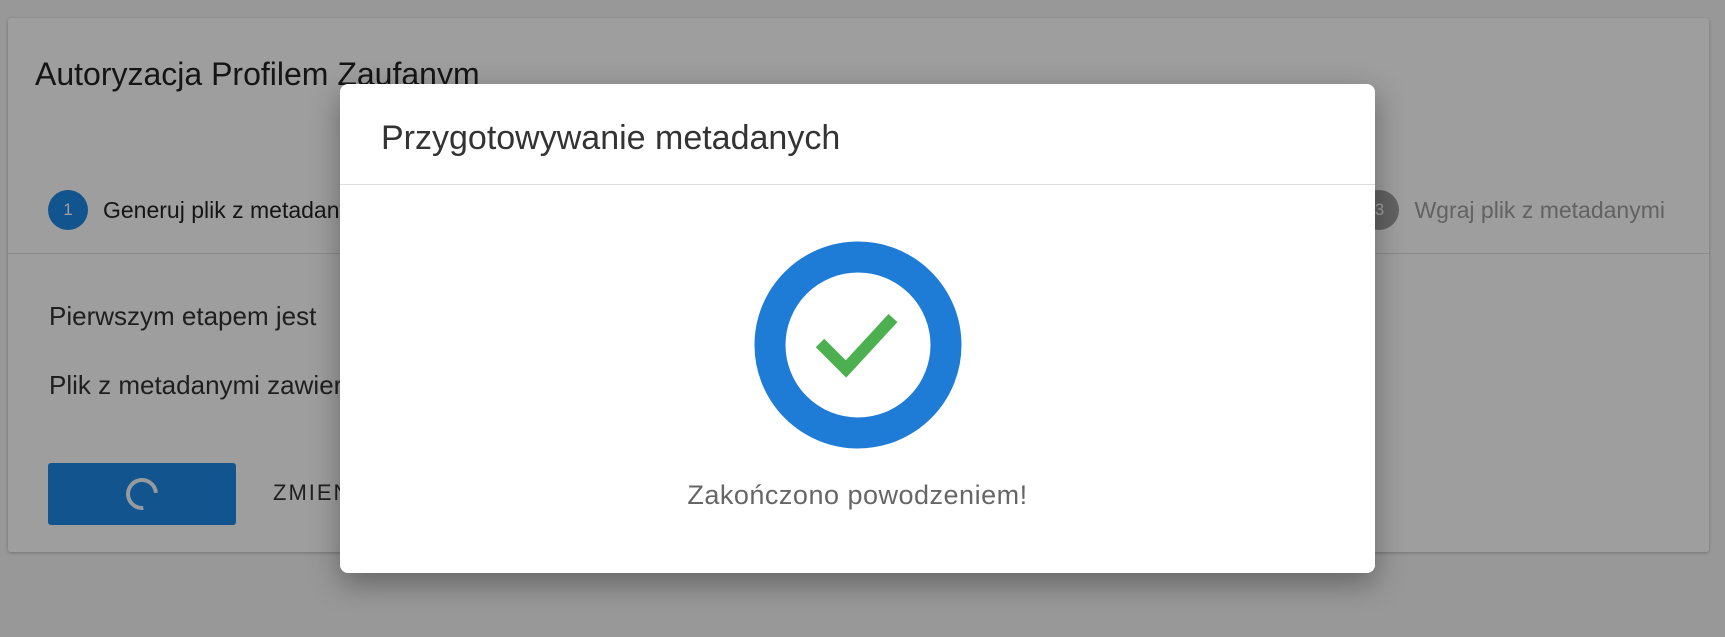  Describe the element at coordinates (611, 138) in the screenshot. I see `dialog-title: Przygotowywanie metadanych` at that location.